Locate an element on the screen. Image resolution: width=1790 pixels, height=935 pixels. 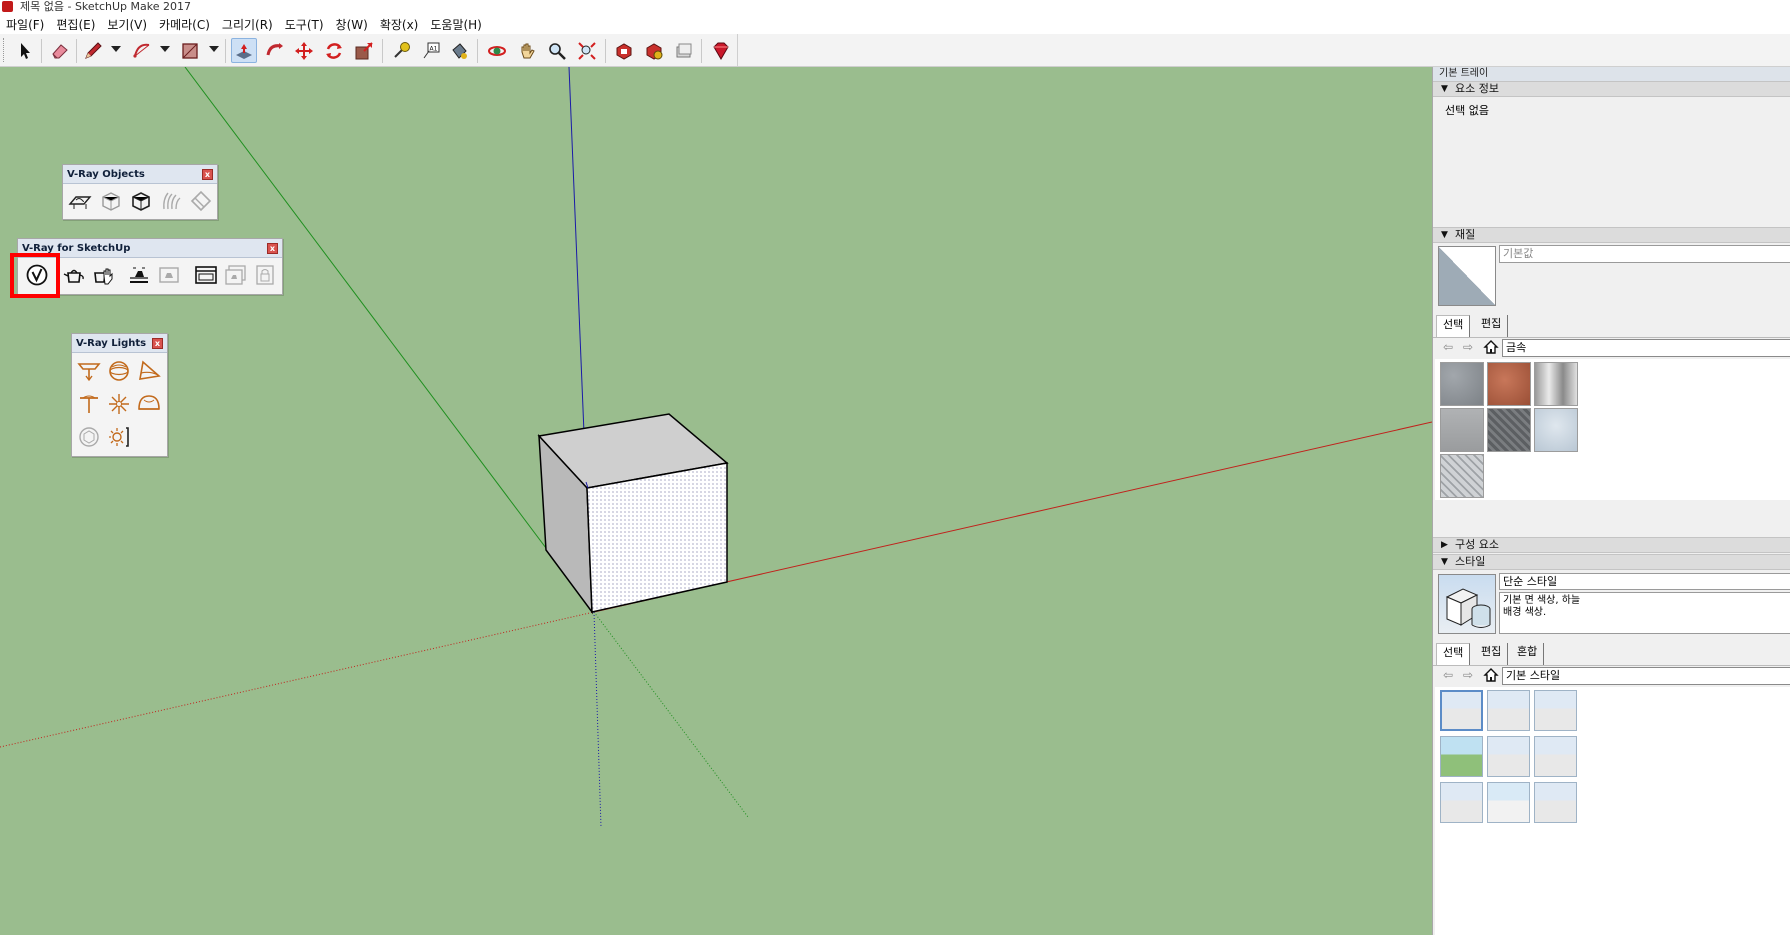
3d-warehouse-button is located at coordinates (624, 50).